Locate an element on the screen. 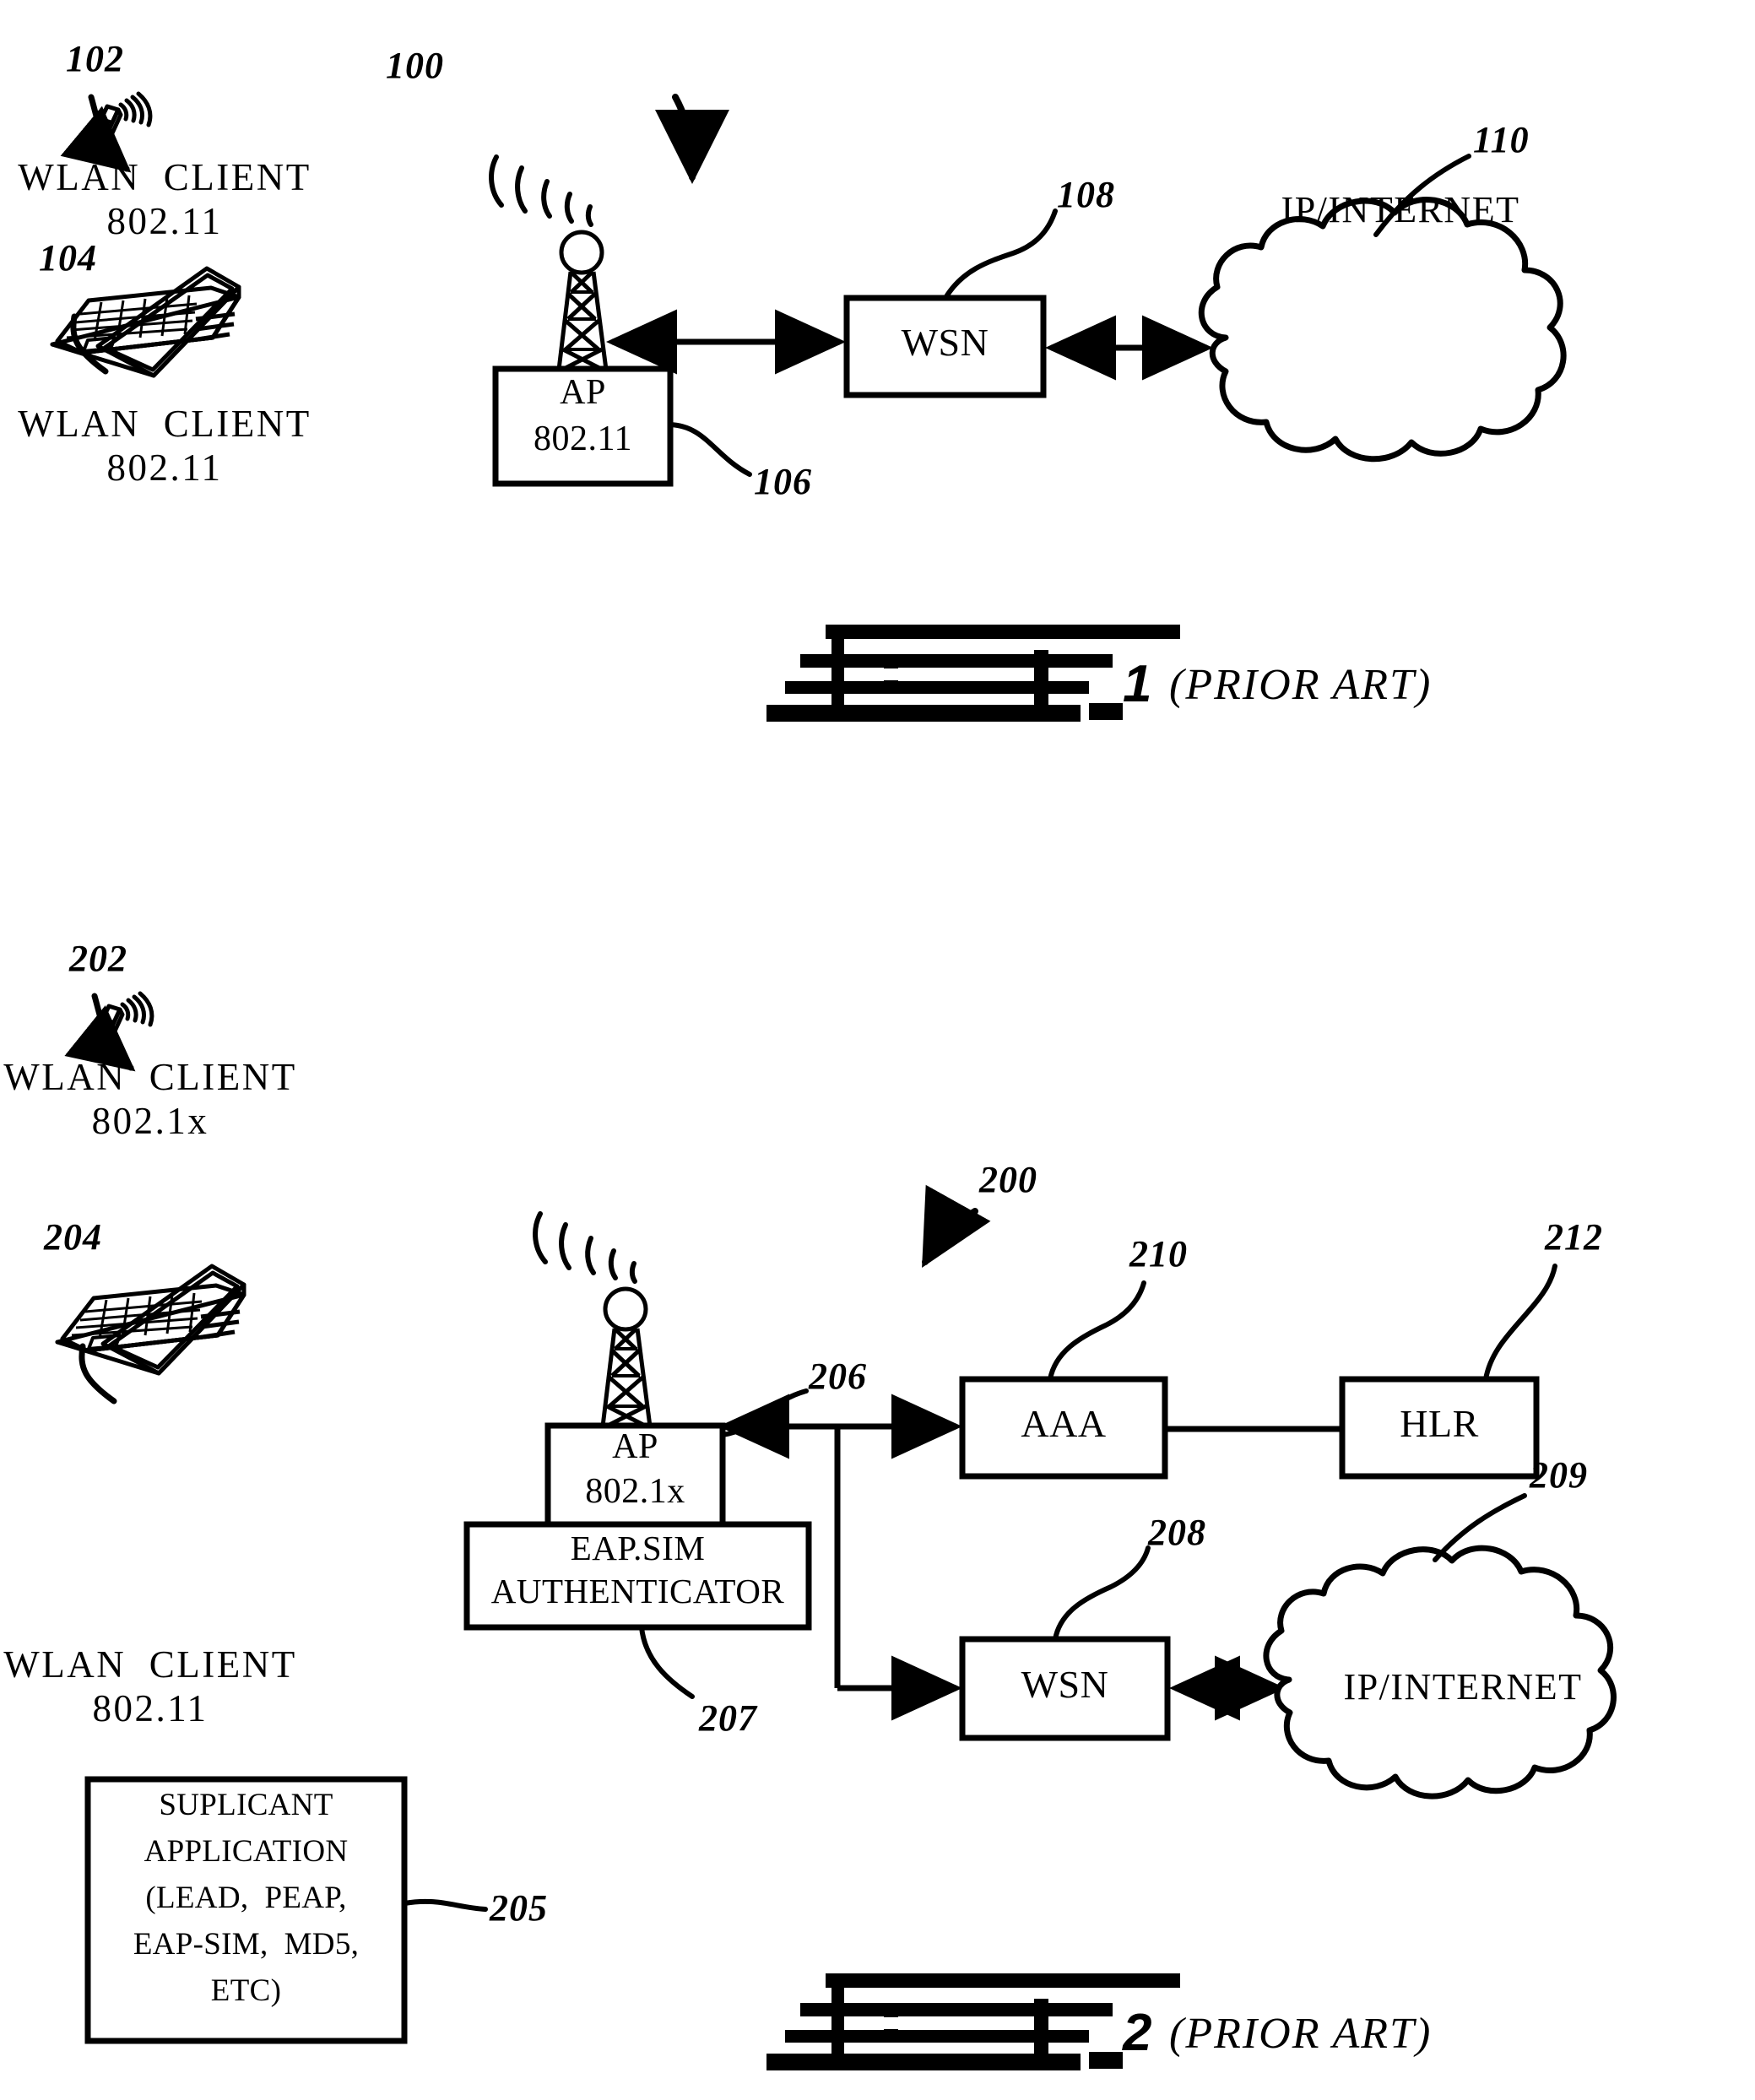 Image resolution: width=1755 pixels, height=2100 pixels. wlan-client-102-label-line1: WLAN CLIENT is located at coordinates (164, 177).